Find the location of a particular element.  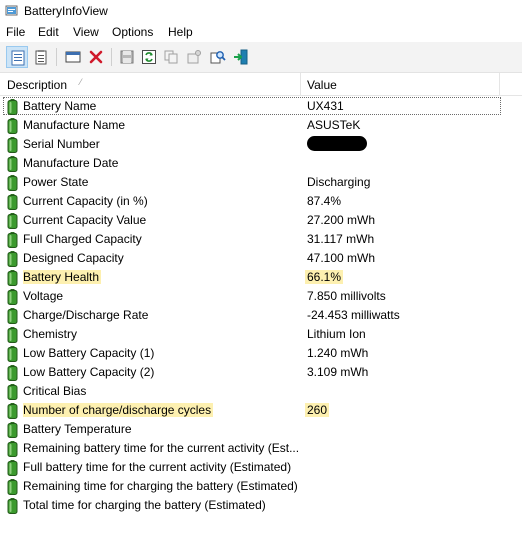

row-value-text: Discharging is located at coordinates (339, 182).